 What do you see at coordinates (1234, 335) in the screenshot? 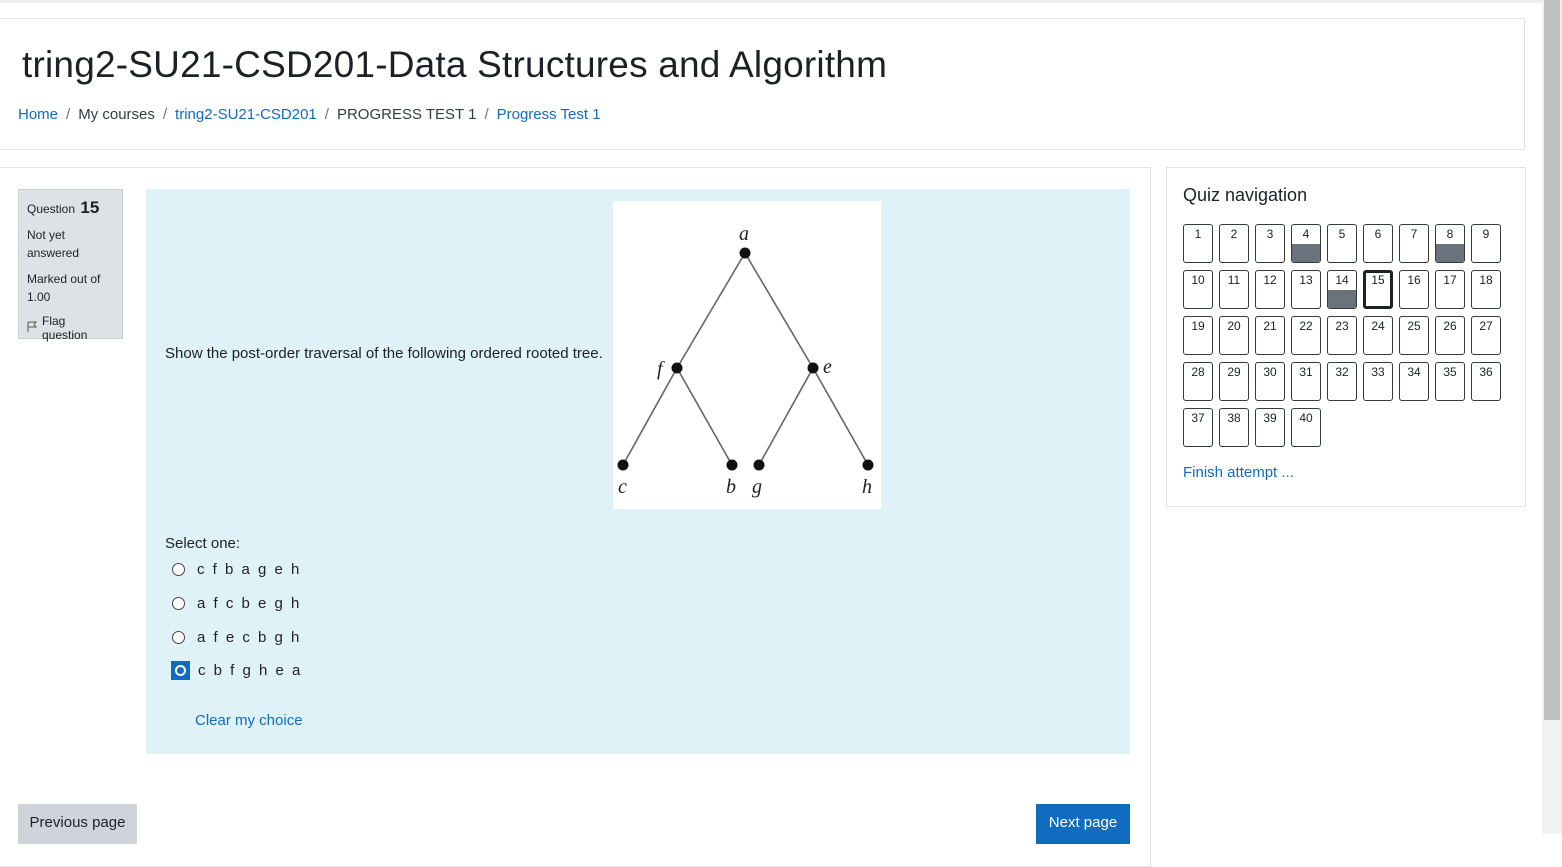
I see `quiz-nav-button-20: 20` at bounding box center [1234, 335].